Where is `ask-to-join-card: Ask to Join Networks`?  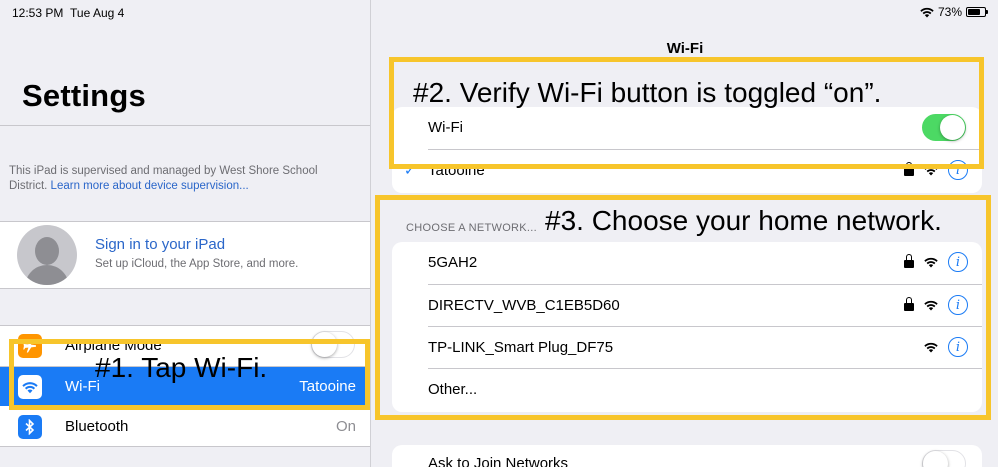 ask-to-join-card: Ask to Join Networks is located at coordinates (687, 456).